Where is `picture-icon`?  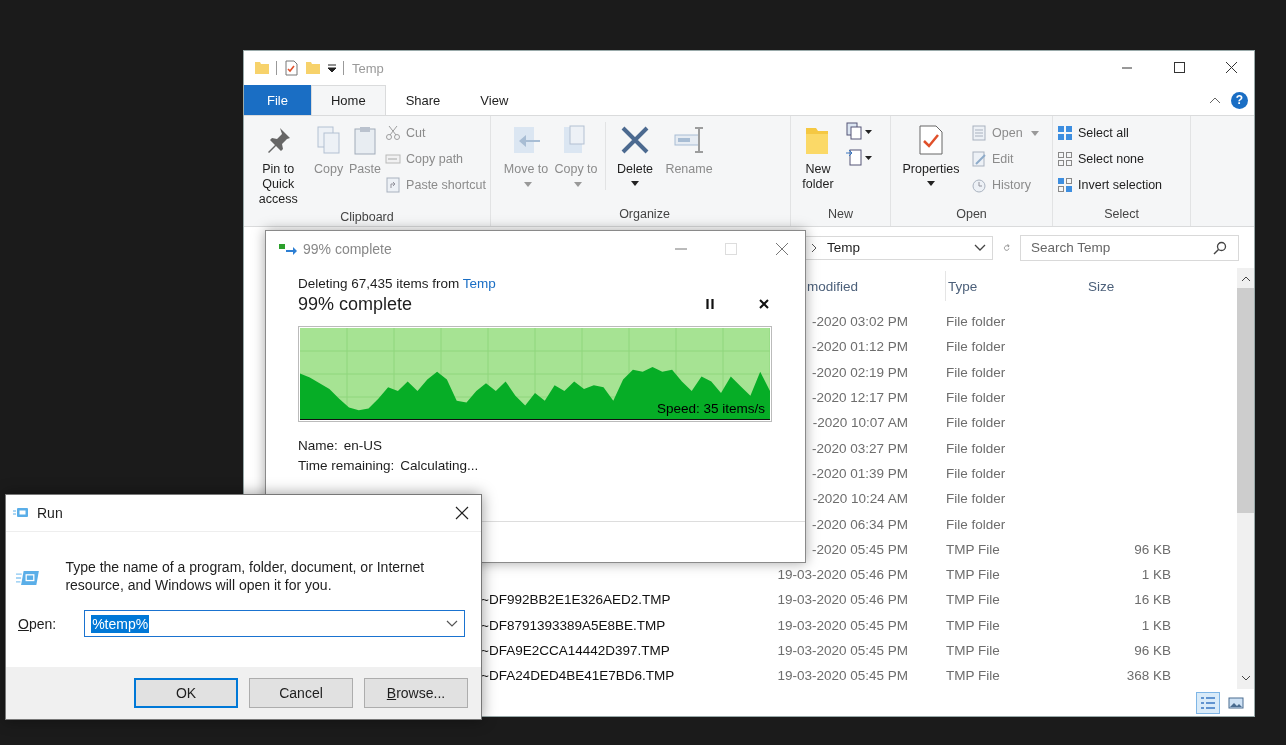
picture-icon is located at coordinates (1236, 702).